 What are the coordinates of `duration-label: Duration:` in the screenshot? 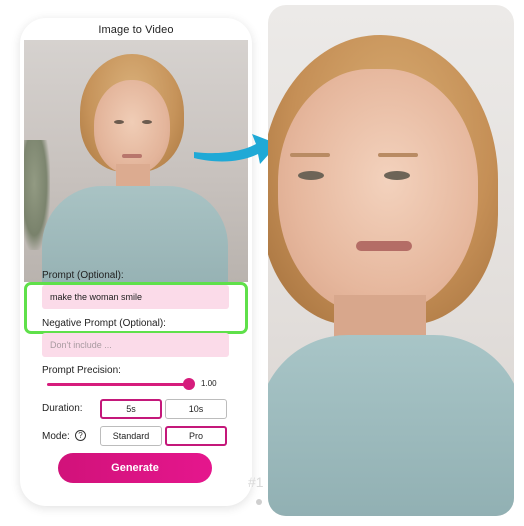 It's located at (62, 408).